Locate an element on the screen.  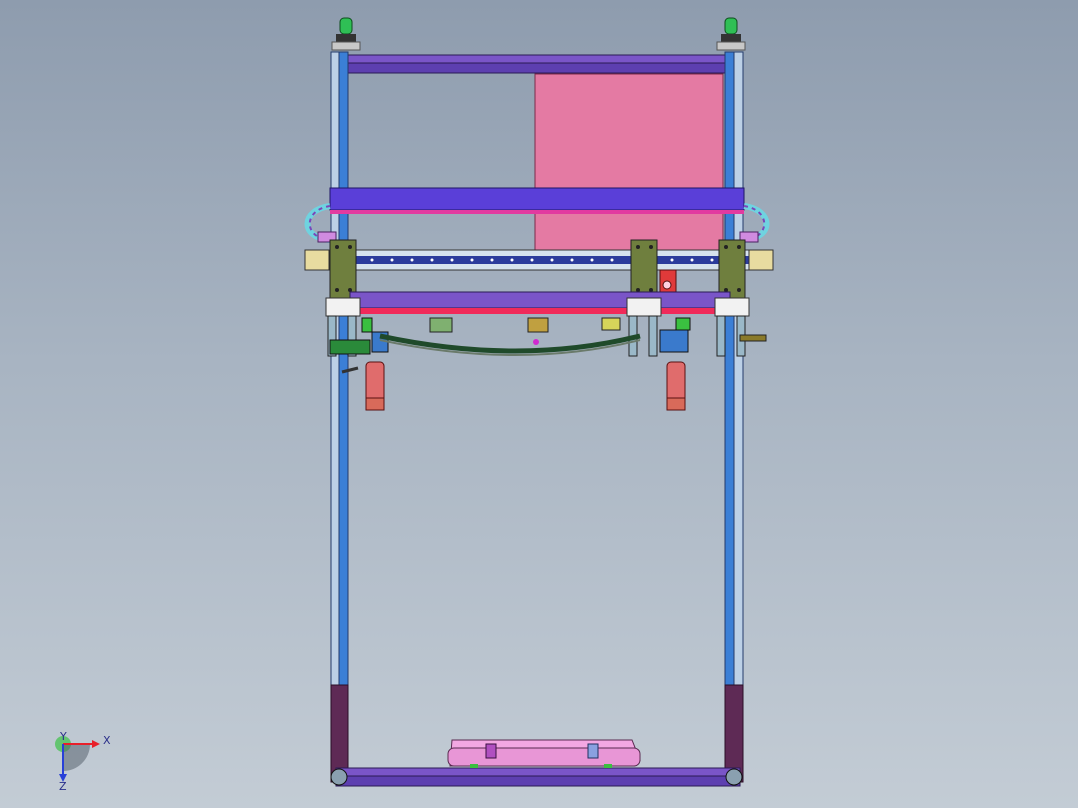
frame-post-right is located at coordinates (734, 417).